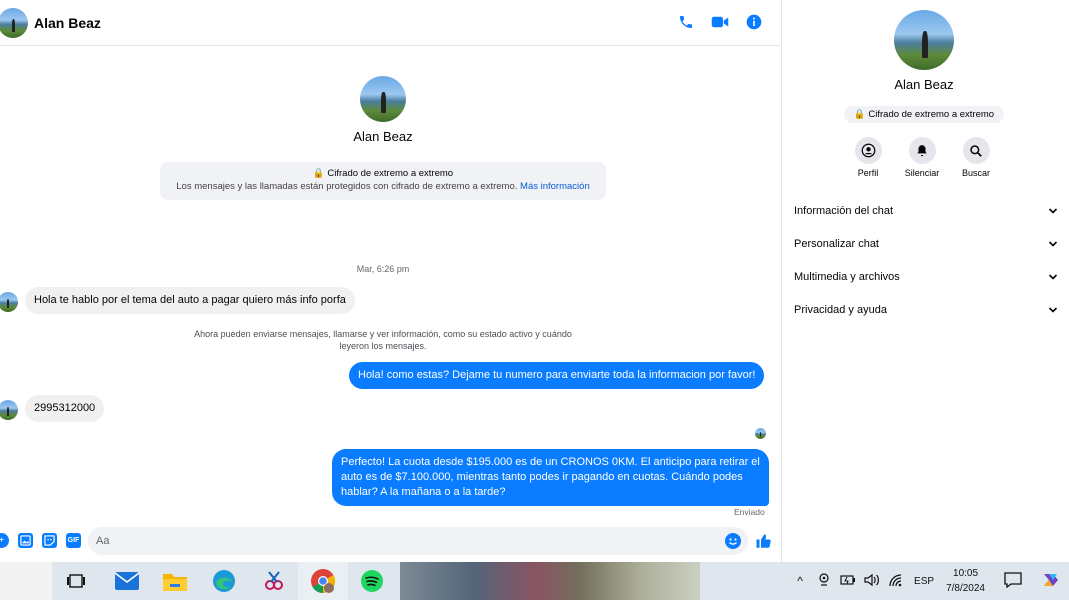 This screenshot has width=1069, height=600. Describe the element at coordinates (764, 541) in the screenshot. I see `thumbs-up-icon` at that location.